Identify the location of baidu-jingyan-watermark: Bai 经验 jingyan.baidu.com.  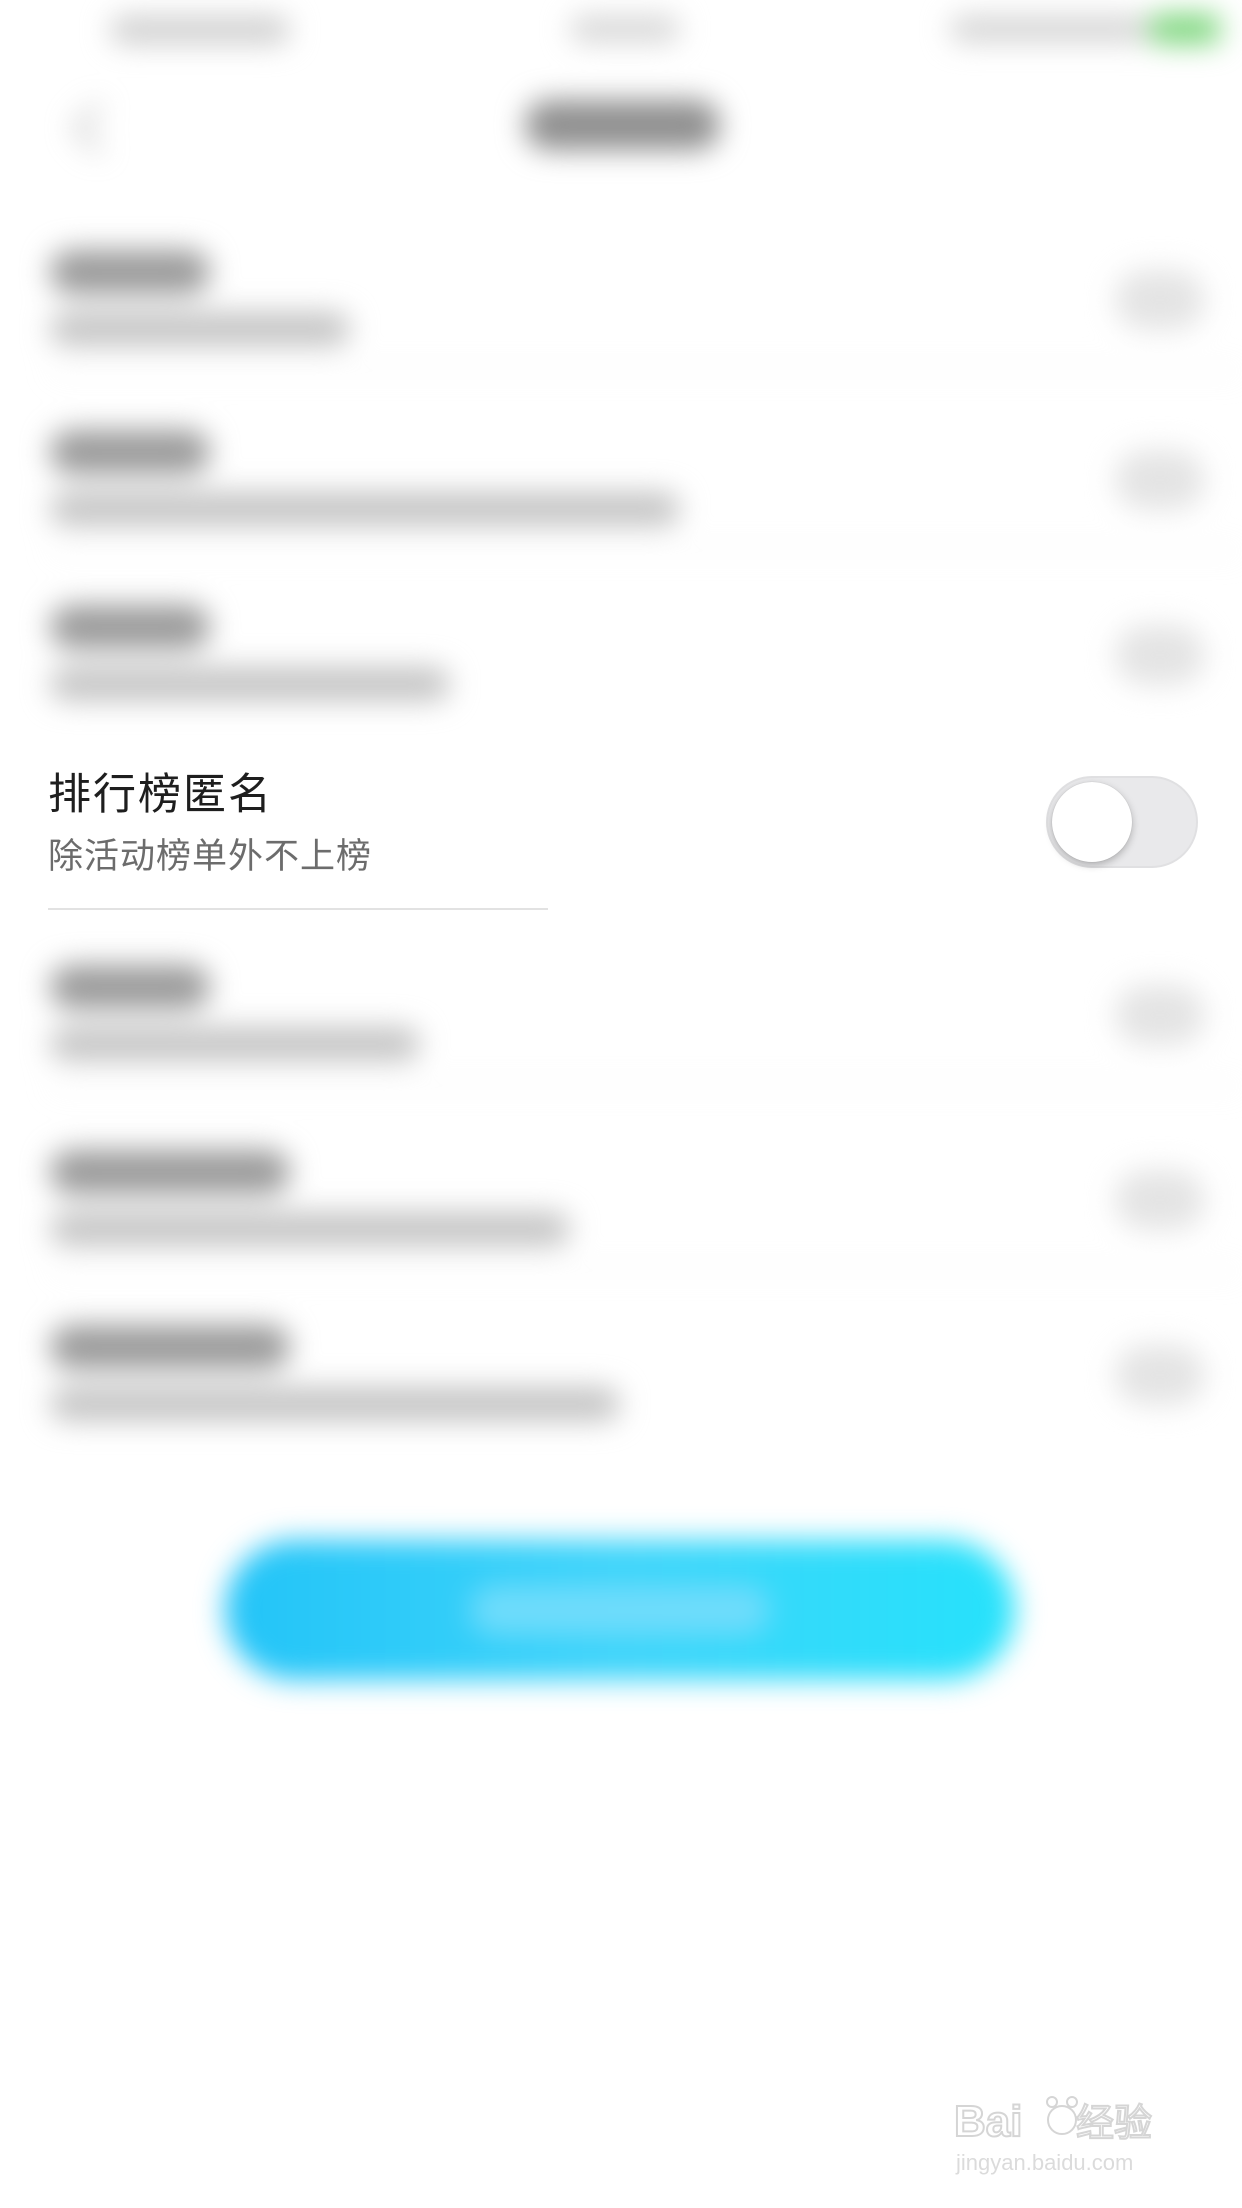
(1053, 2135).